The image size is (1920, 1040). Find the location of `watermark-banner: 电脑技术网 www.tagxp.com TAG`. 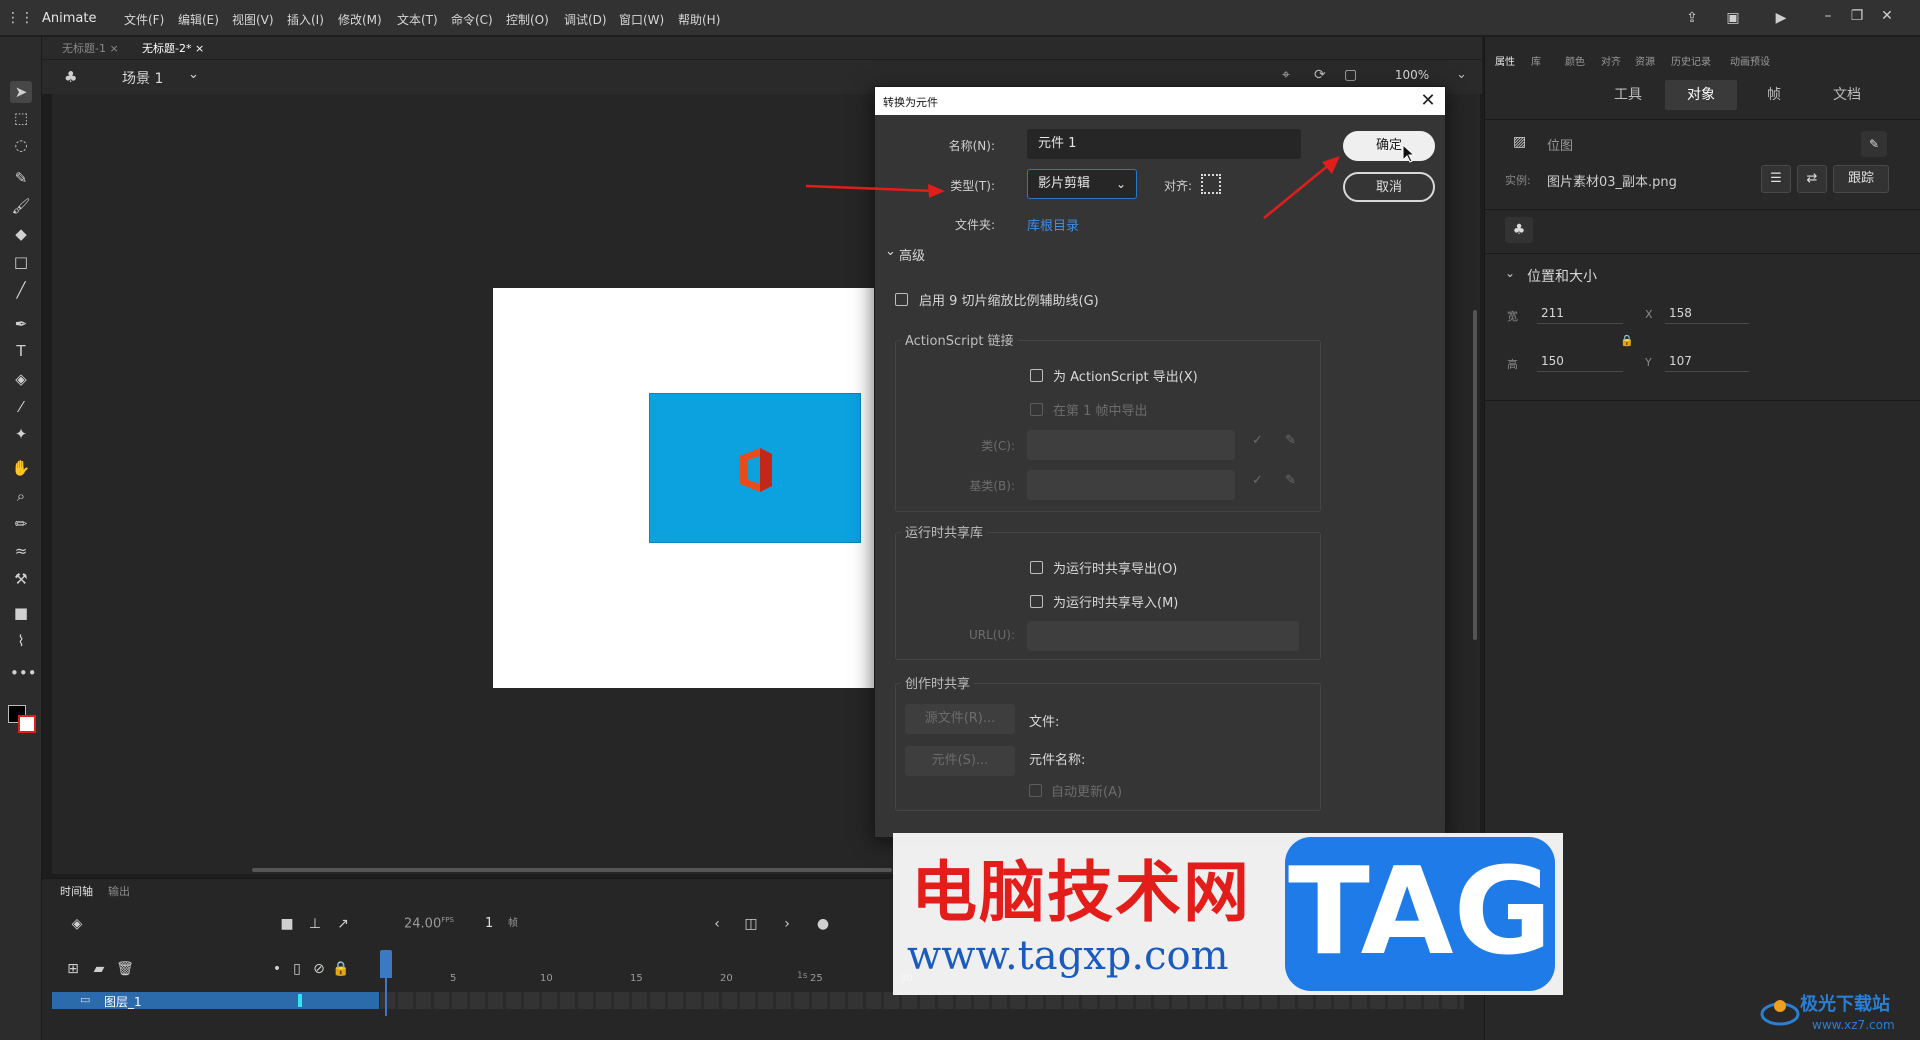

watermark-banner: 电脑技术网 www.tagxp.com TAG is located at coordinates (1228, 914).